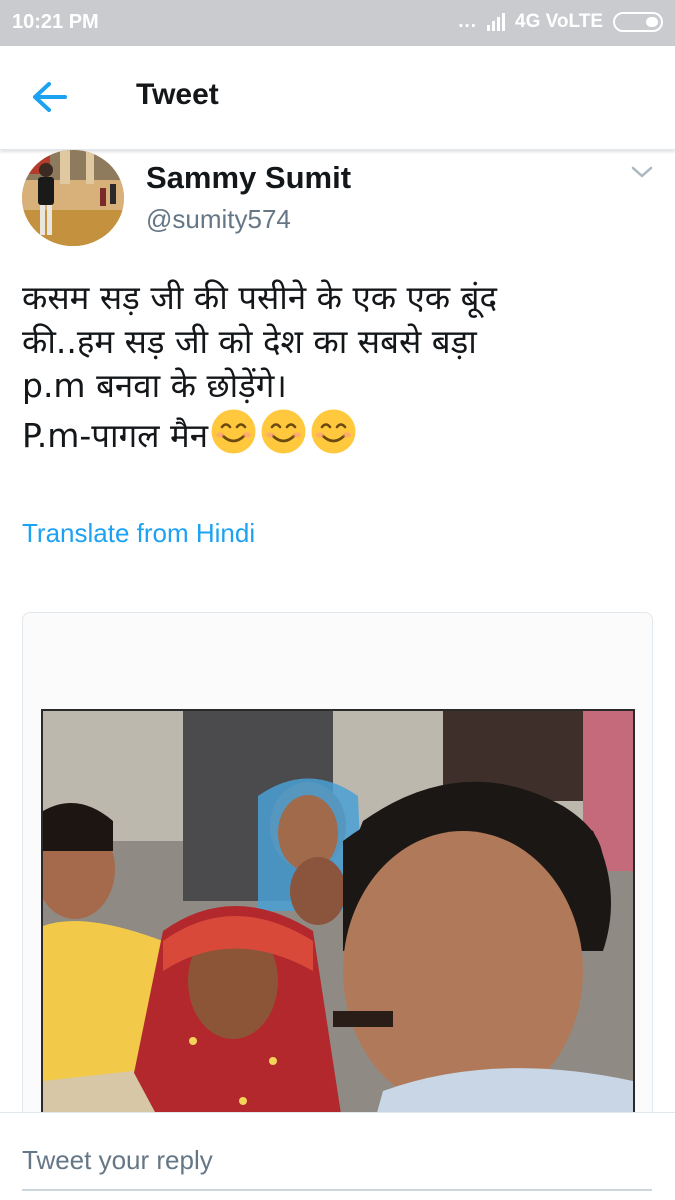  What do you see at coordinates (138, 533) in the screenshot?
I see `translate-link: Translate from Hindi` at bounding box center [138, 533].